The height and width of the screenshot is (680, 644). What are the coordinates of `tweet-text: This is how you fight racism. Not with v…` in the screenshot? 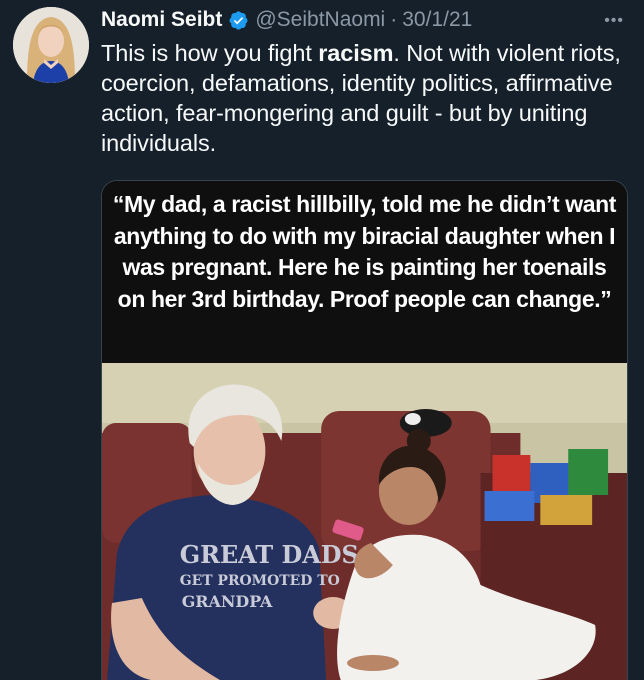 It's located at (361, 98).